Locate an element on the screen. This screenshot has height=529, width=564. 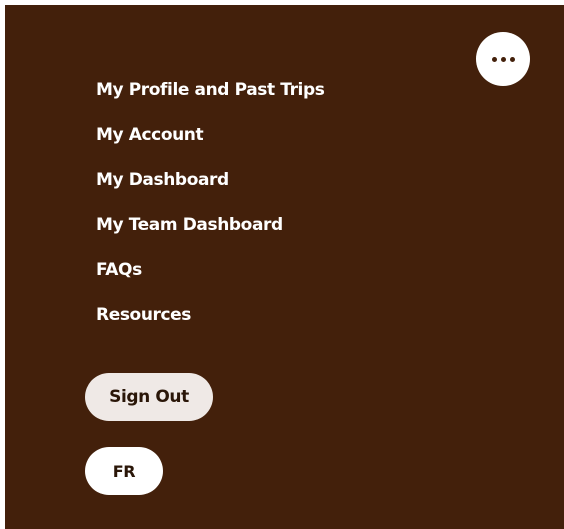
language-toggle-button: FR is located at coordinates (124, 471).